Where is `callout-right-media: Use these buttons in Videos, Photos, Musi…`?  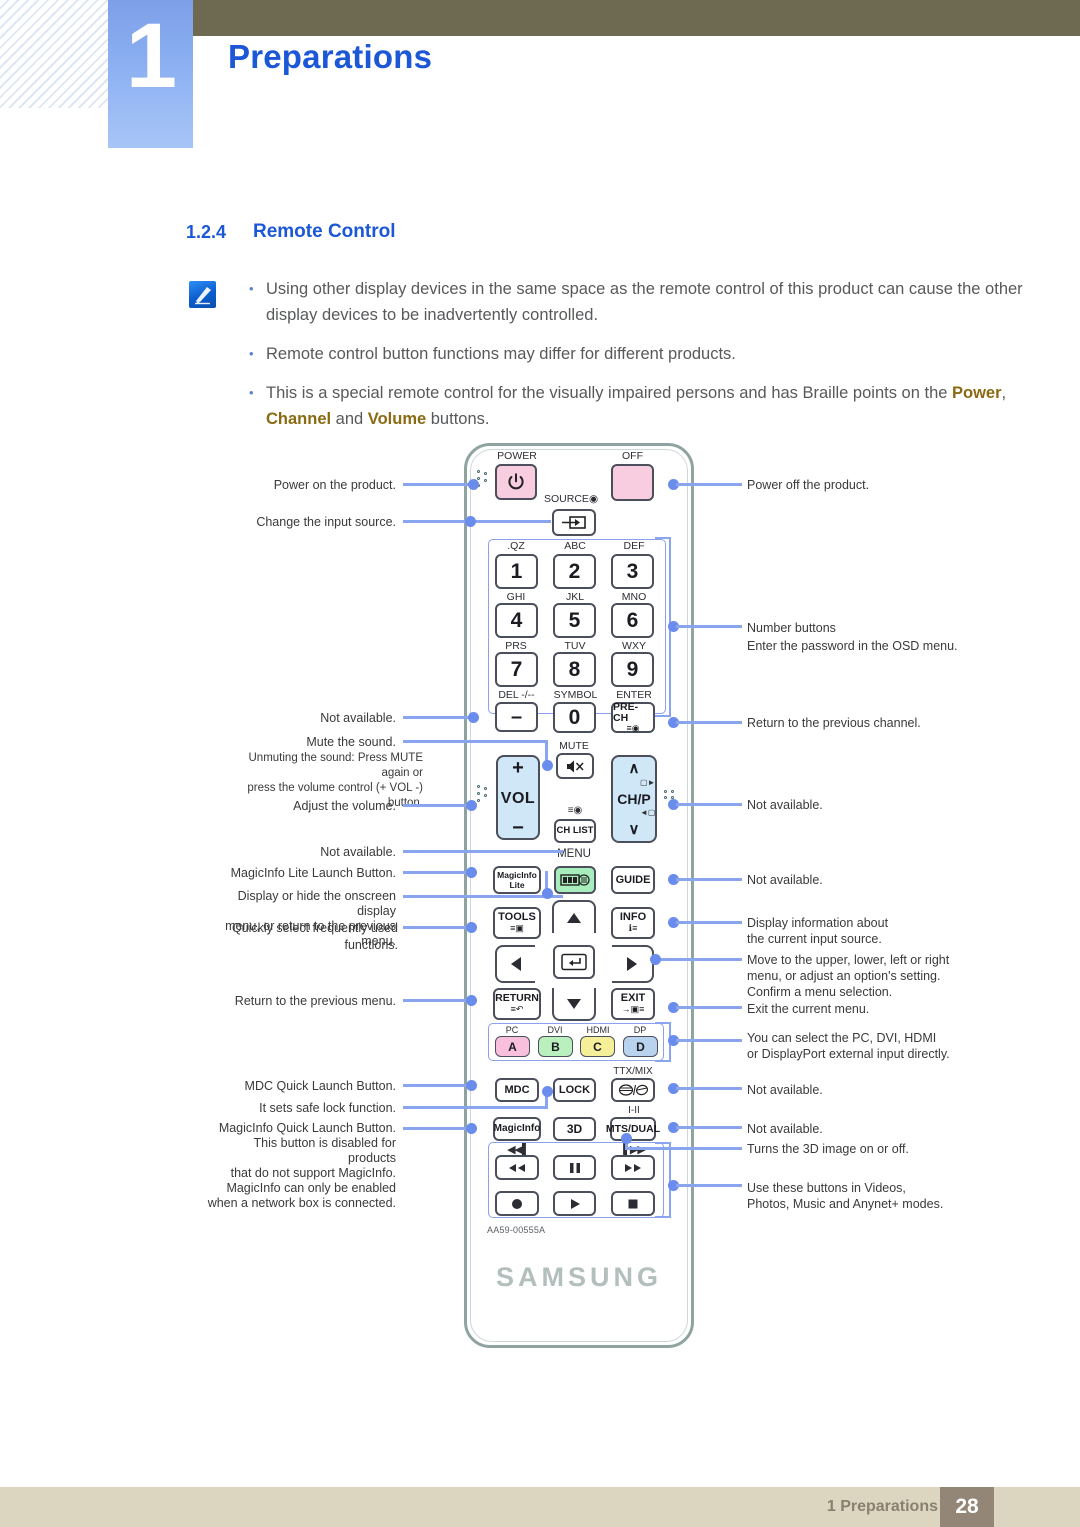 callout-right-media: Use these buttons in Videos, Photos, Musi… is located at coordinates (845, 1196).